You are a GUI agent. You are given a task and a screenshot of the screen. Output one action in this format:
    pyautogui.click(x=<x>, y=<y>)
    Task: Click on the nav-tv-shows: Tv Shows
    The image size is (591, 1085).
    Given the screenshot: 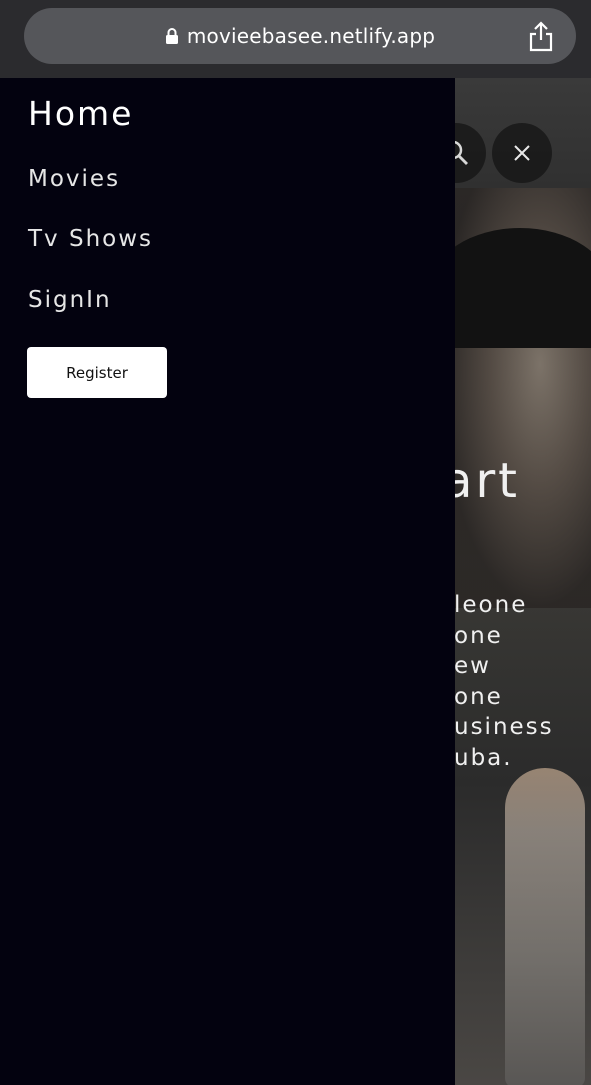 What is the action you would take?
    pyautogui.click(x=90, y=239)
    